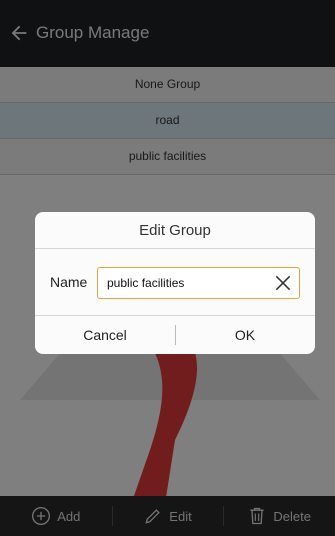 Image resolution: width=335 pixels, height=536 pixels. What do you see at coordinates (283, 283) in the screenshot?
I see `clear-icon` at bounding box center [283, 283].